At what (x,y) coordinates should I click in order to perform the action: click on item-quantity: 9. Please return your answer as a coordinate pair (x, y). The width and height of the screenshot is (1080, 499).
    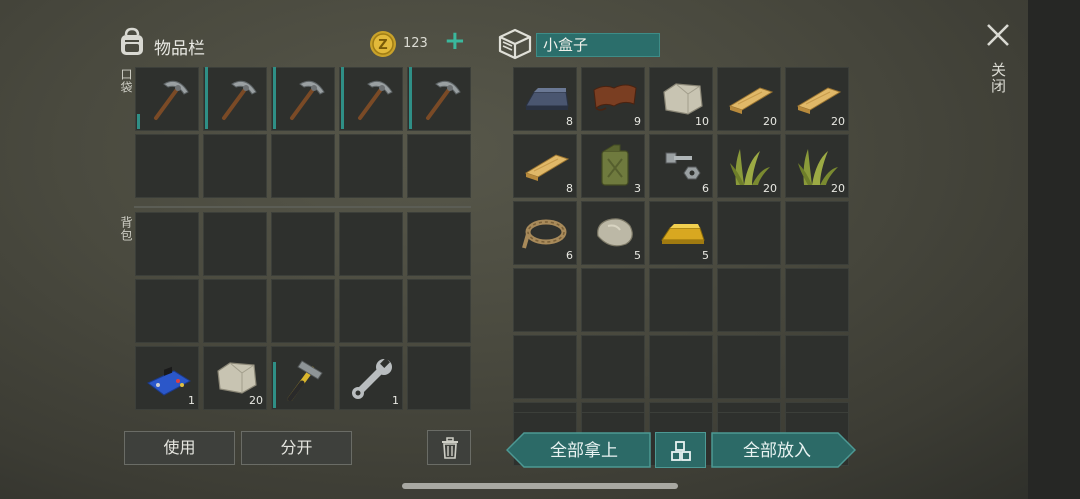
    Looking at the image, I should click on (637, 121).